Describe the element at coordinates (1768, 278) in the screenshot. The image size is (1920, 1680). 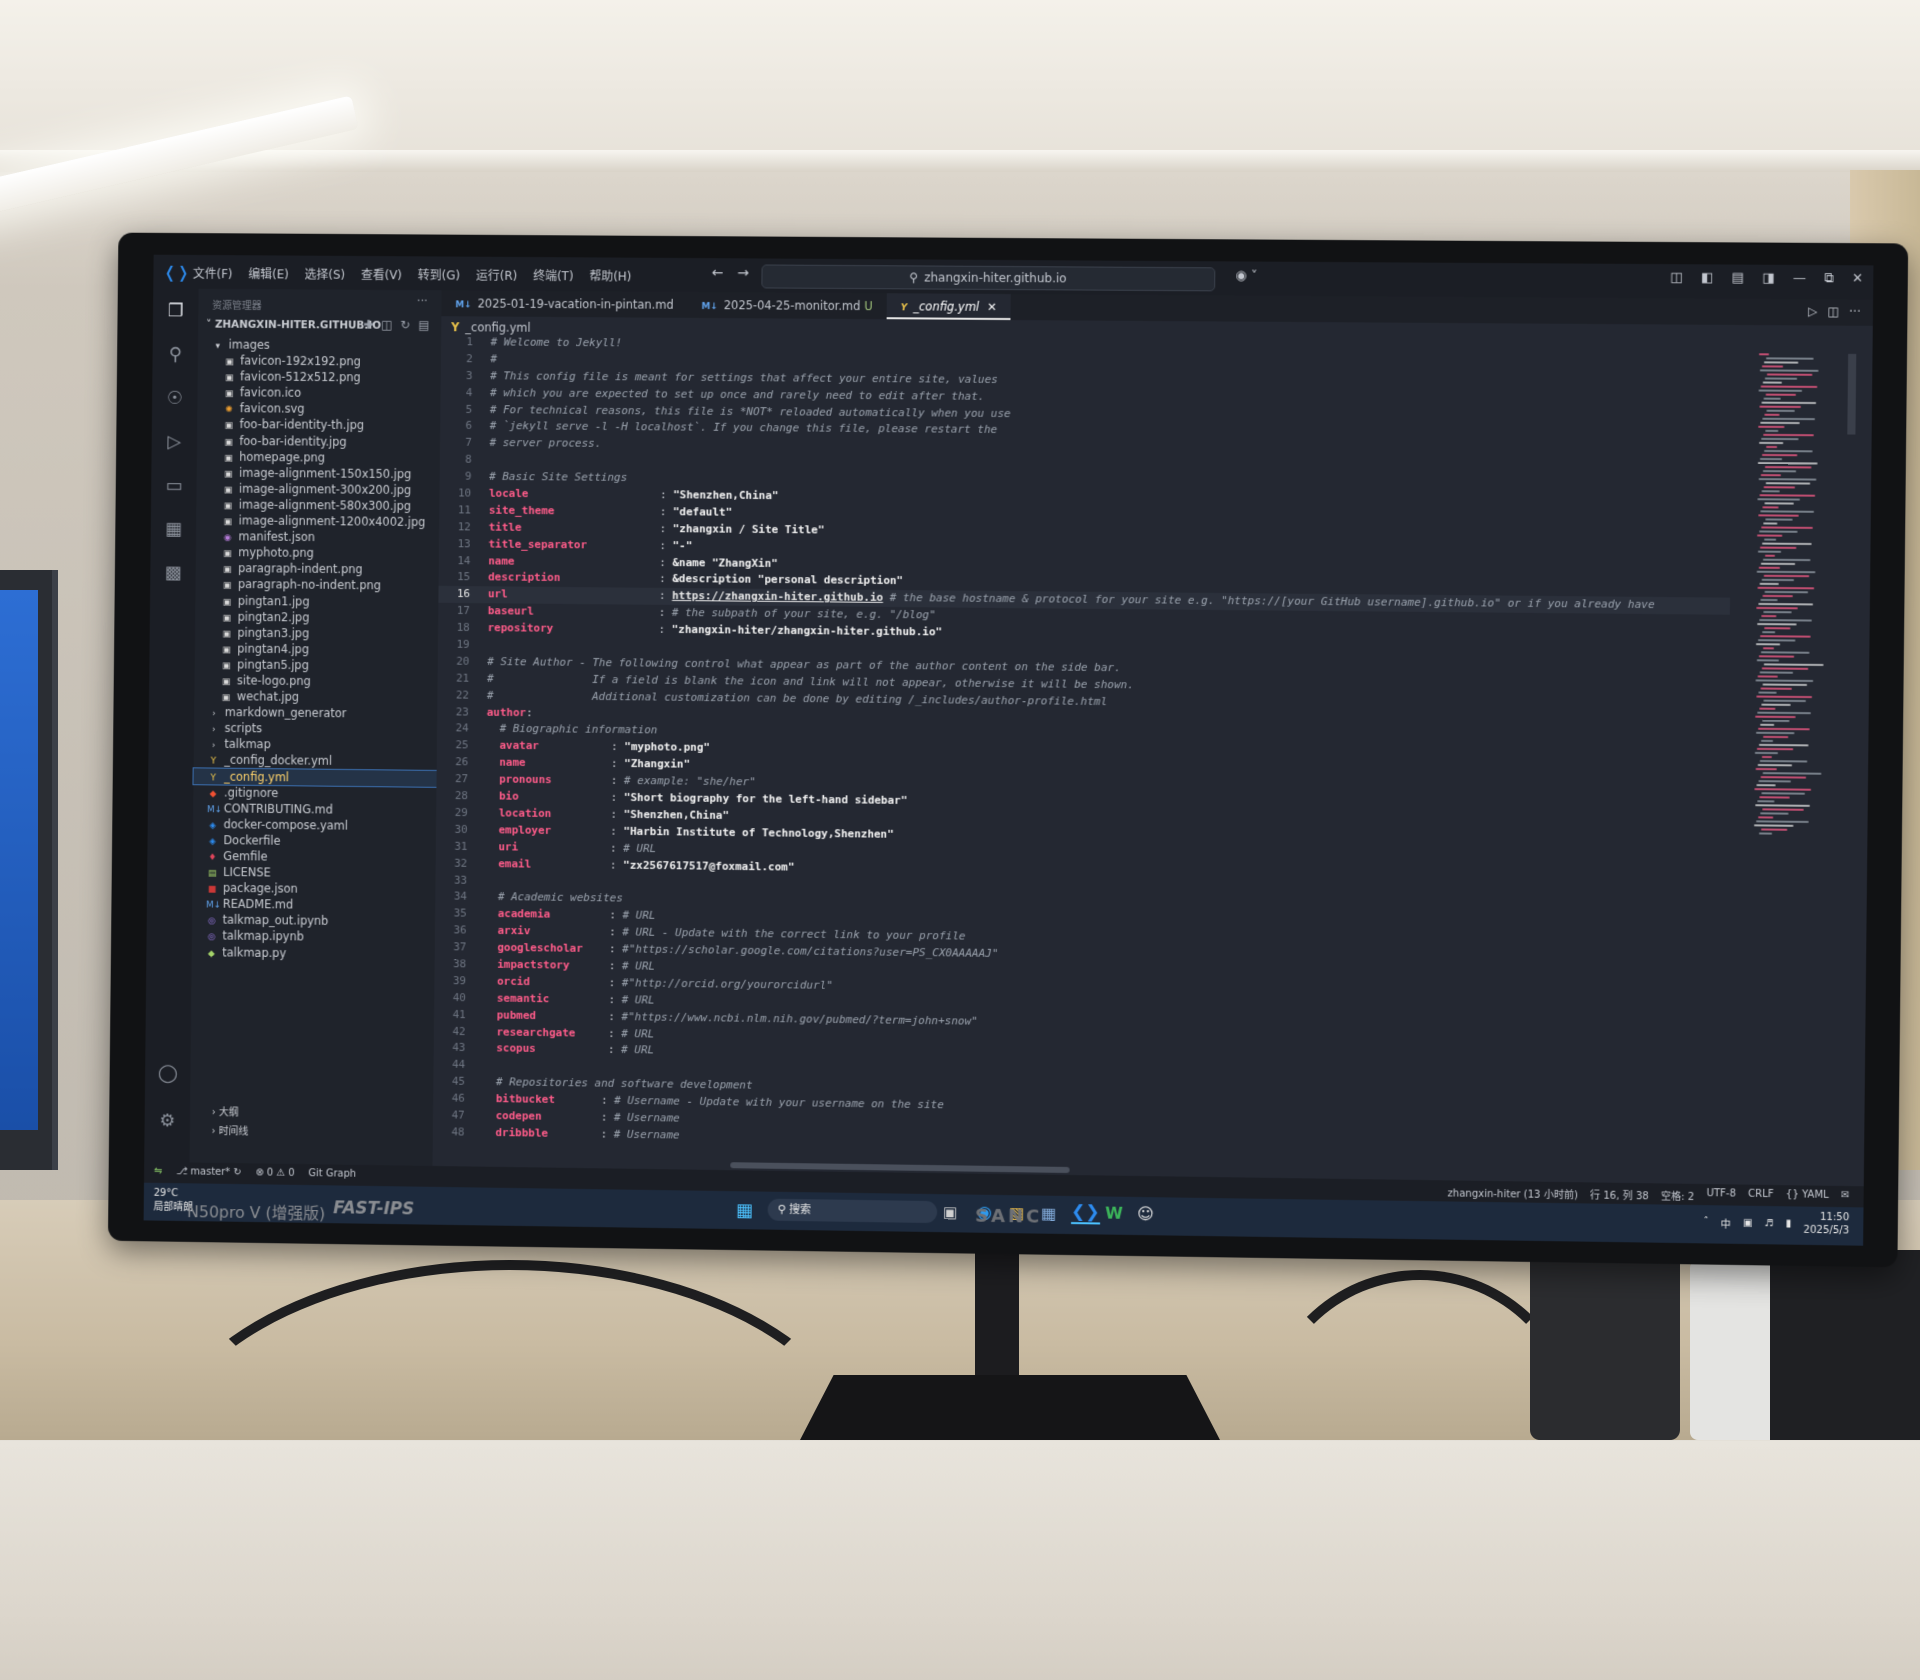
I see `toggle-secondary-sidebar-icon: ◨` at that location.